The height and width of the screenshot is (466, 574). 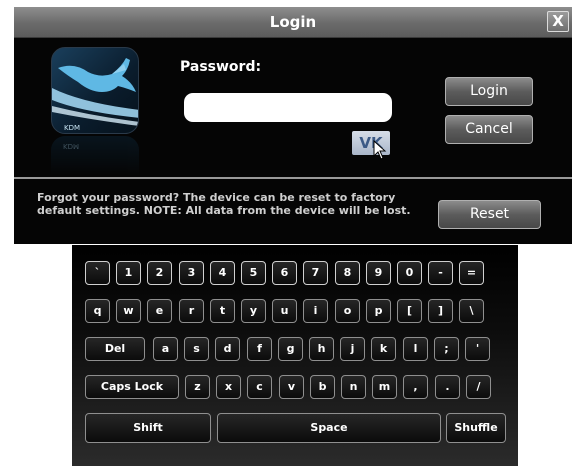 What do you see at coordinates (477, 349) in the screenshot?
I see `key-sym-11: '` at bounding box center [477, 349].